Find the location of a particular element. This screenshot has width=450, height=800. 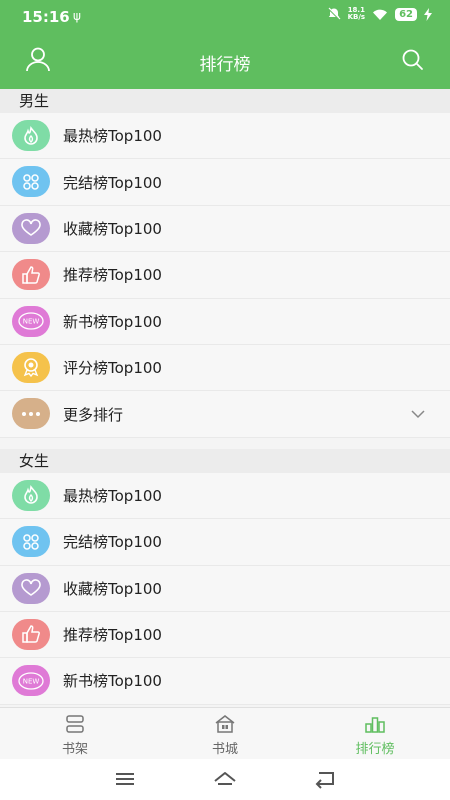

award-icon is located at coordinates (31, 368).